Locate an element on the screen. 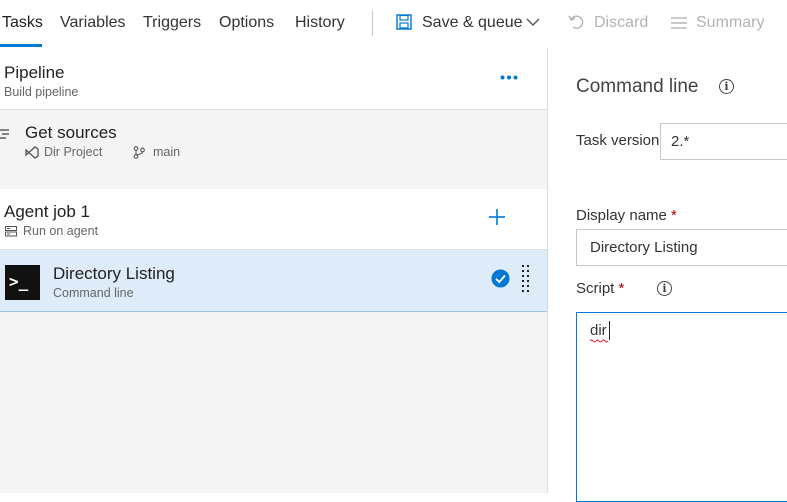 The image size is (787, 502). tab-history: History is located at coordinates (320, 23).